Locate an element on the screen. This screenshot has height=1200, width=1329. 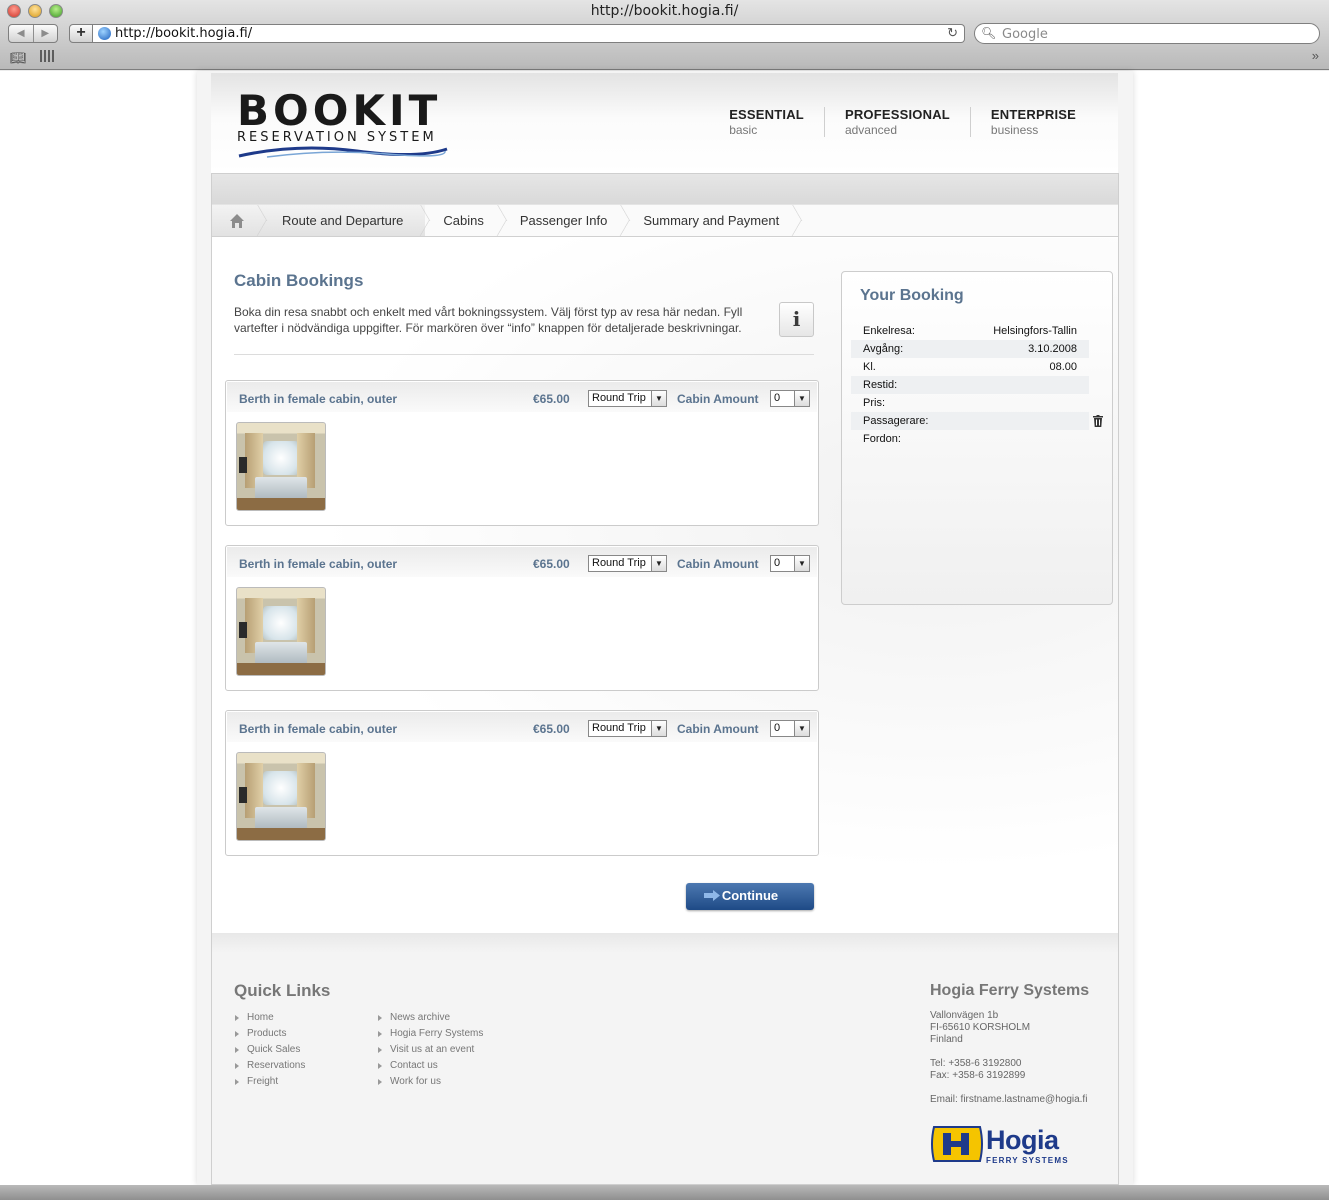
edition-enterprise: ENTERPRISE business is located at coordinates (1032, 122).